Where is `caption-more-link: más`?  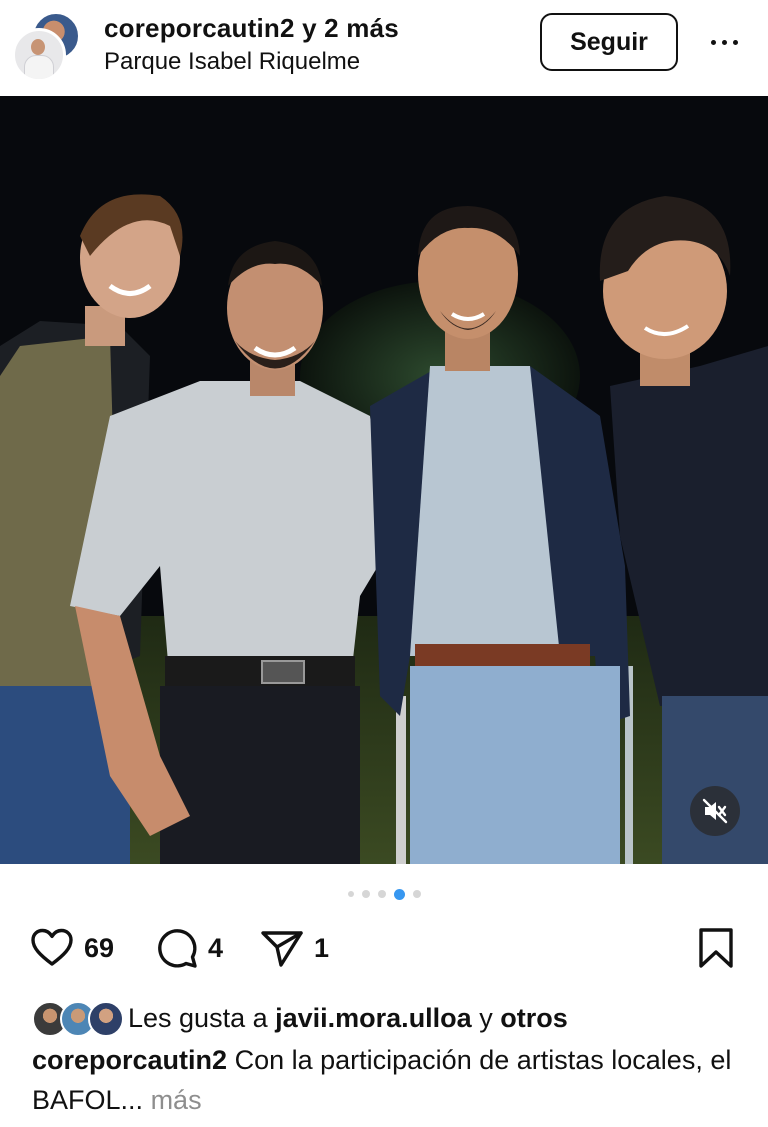
caption-more-link: más is located at coordinates (176, 1100).